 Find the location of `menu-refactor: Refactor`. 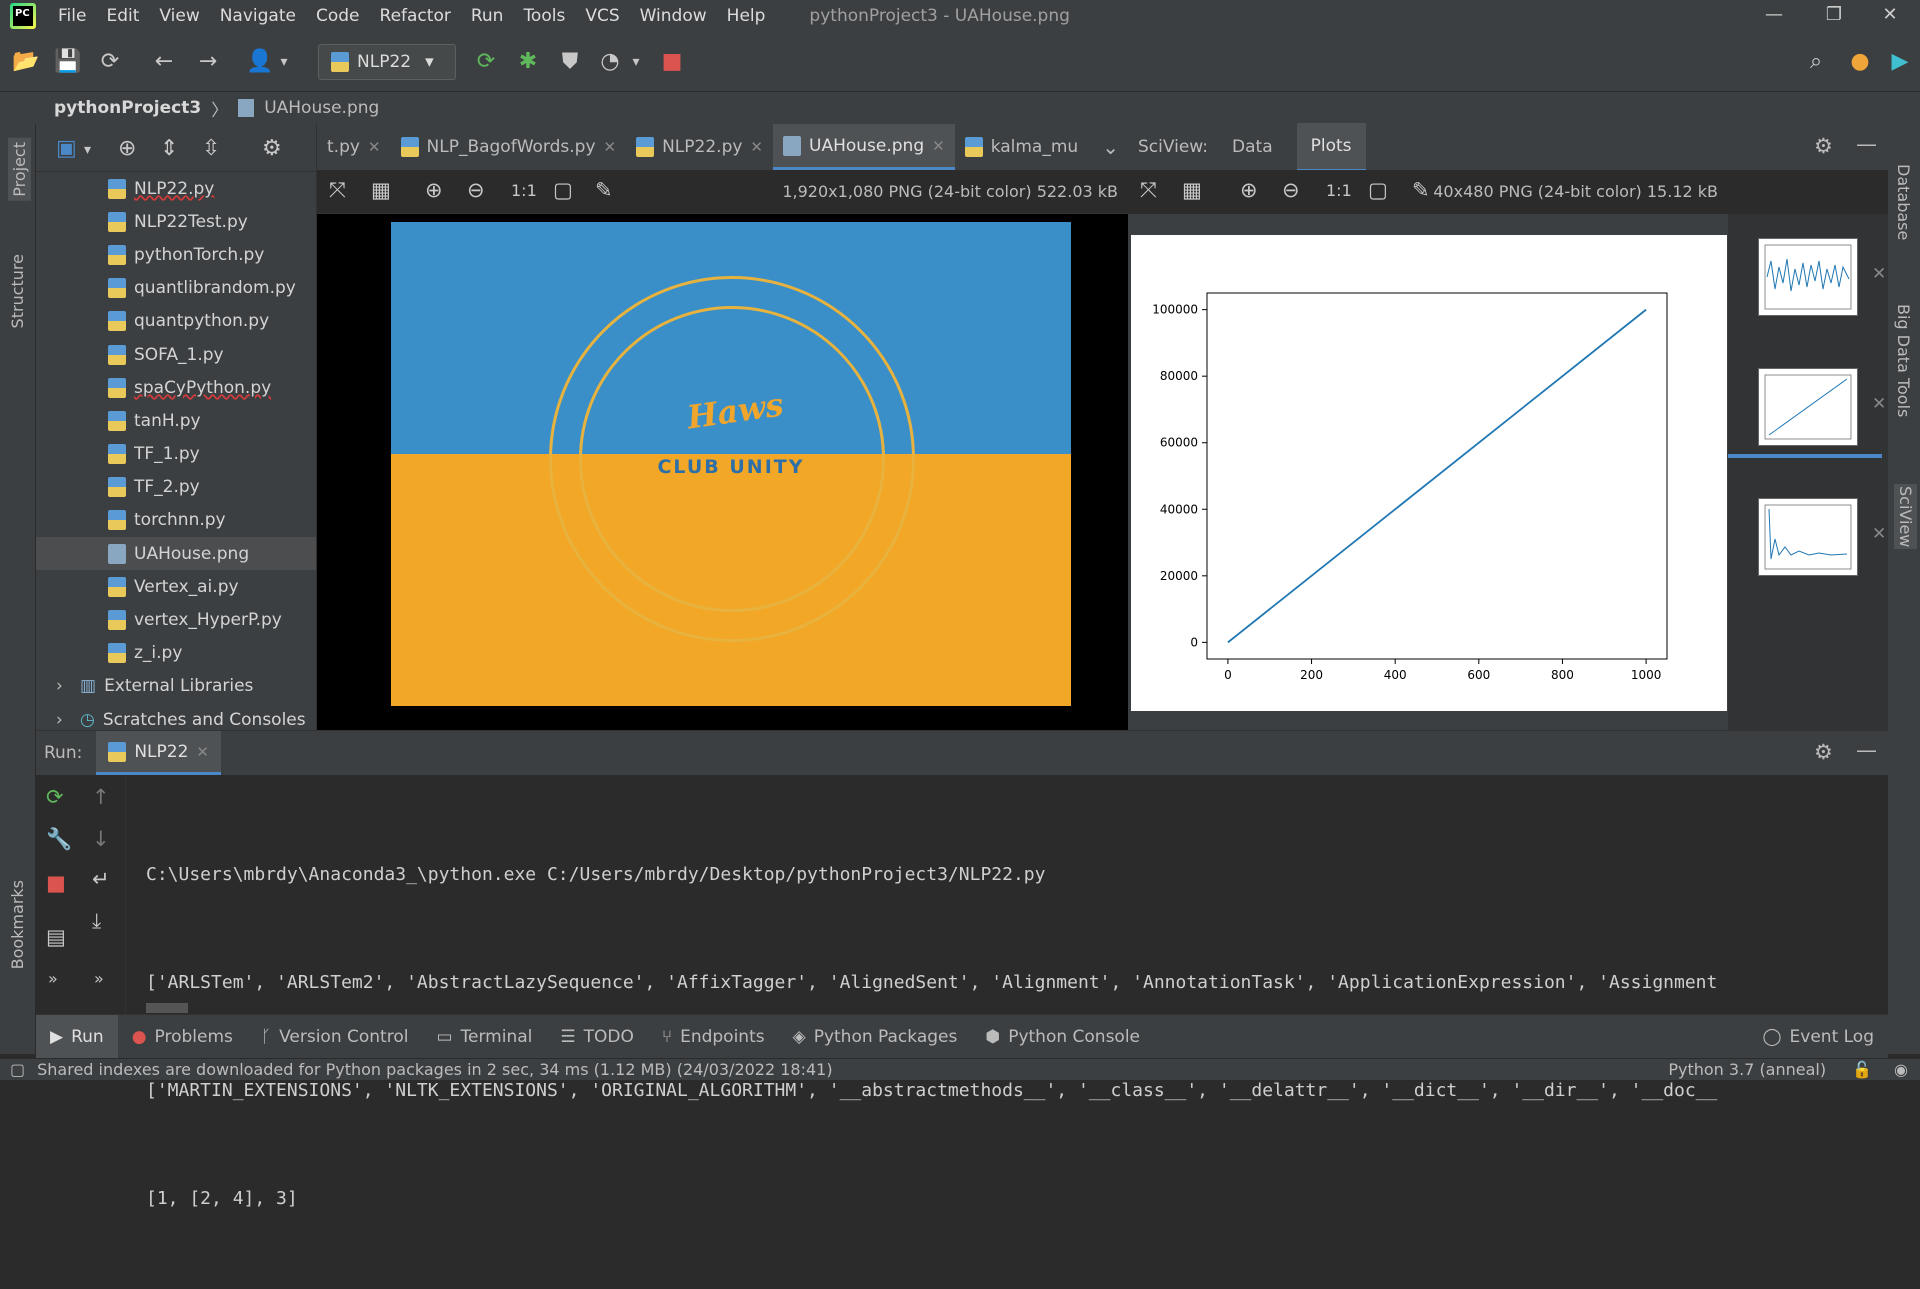

menu-refactor: Refactor is located at coordinates (415, 16).